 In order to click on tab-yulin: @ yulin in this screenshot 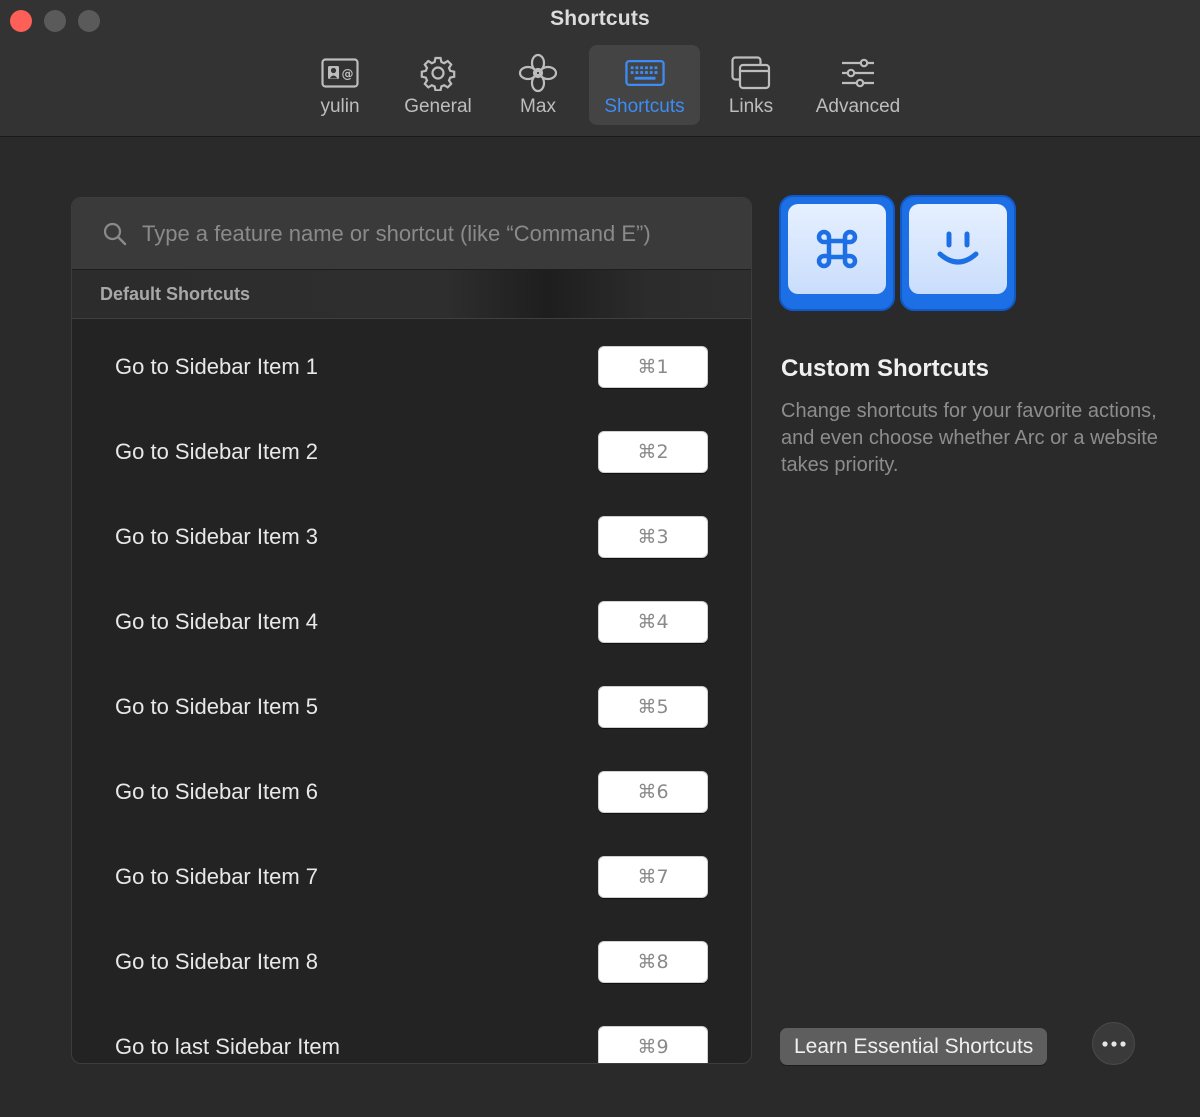, I will do `click(340, 85)`.